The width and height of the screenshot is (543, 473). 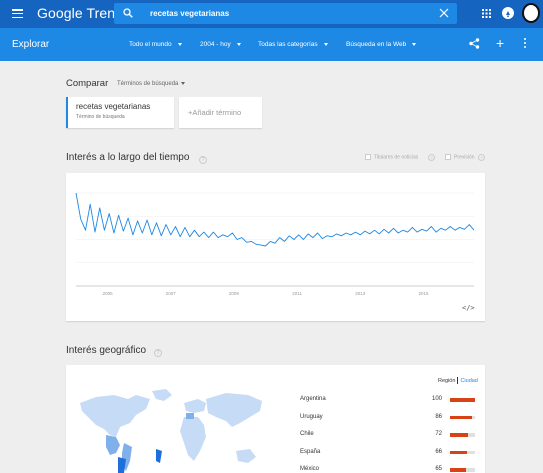 I want to click on news-headlines-checkbox: Titulares de noticias, so click(x=391, y=157).